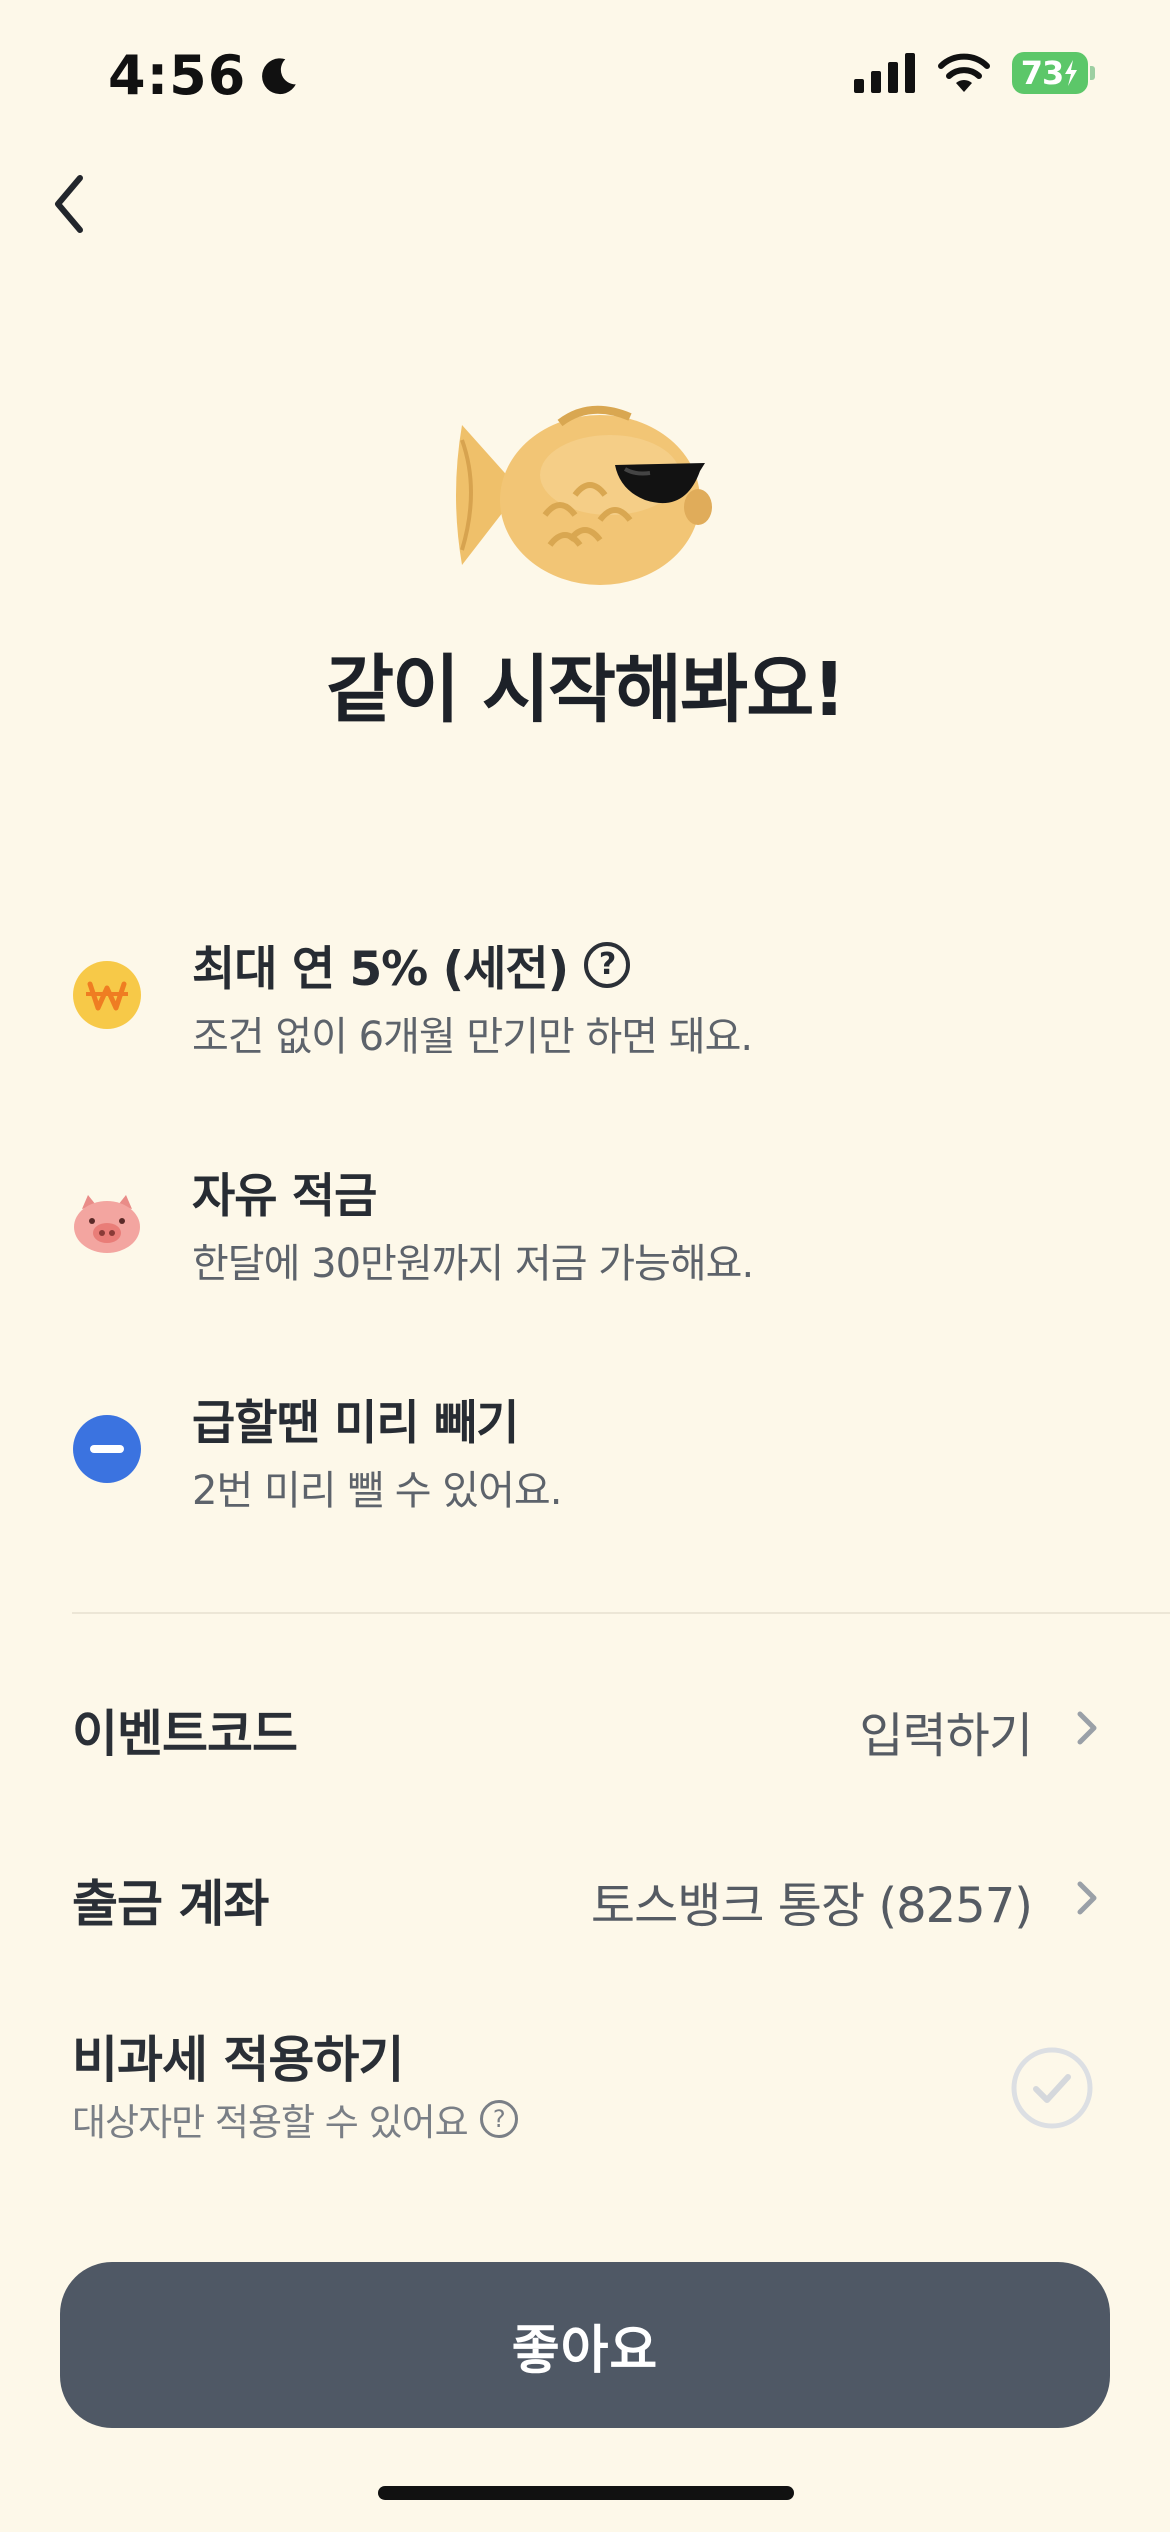  Describe the element at coordinates (355, 1423) in the screenshot. I see `feature-title: 급할땐 미리 빼기` at that location.